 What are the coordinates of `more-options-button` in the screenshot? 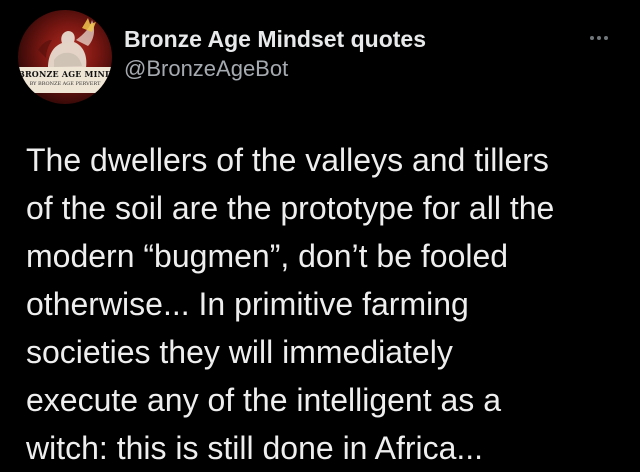 It's located at (599, 38).